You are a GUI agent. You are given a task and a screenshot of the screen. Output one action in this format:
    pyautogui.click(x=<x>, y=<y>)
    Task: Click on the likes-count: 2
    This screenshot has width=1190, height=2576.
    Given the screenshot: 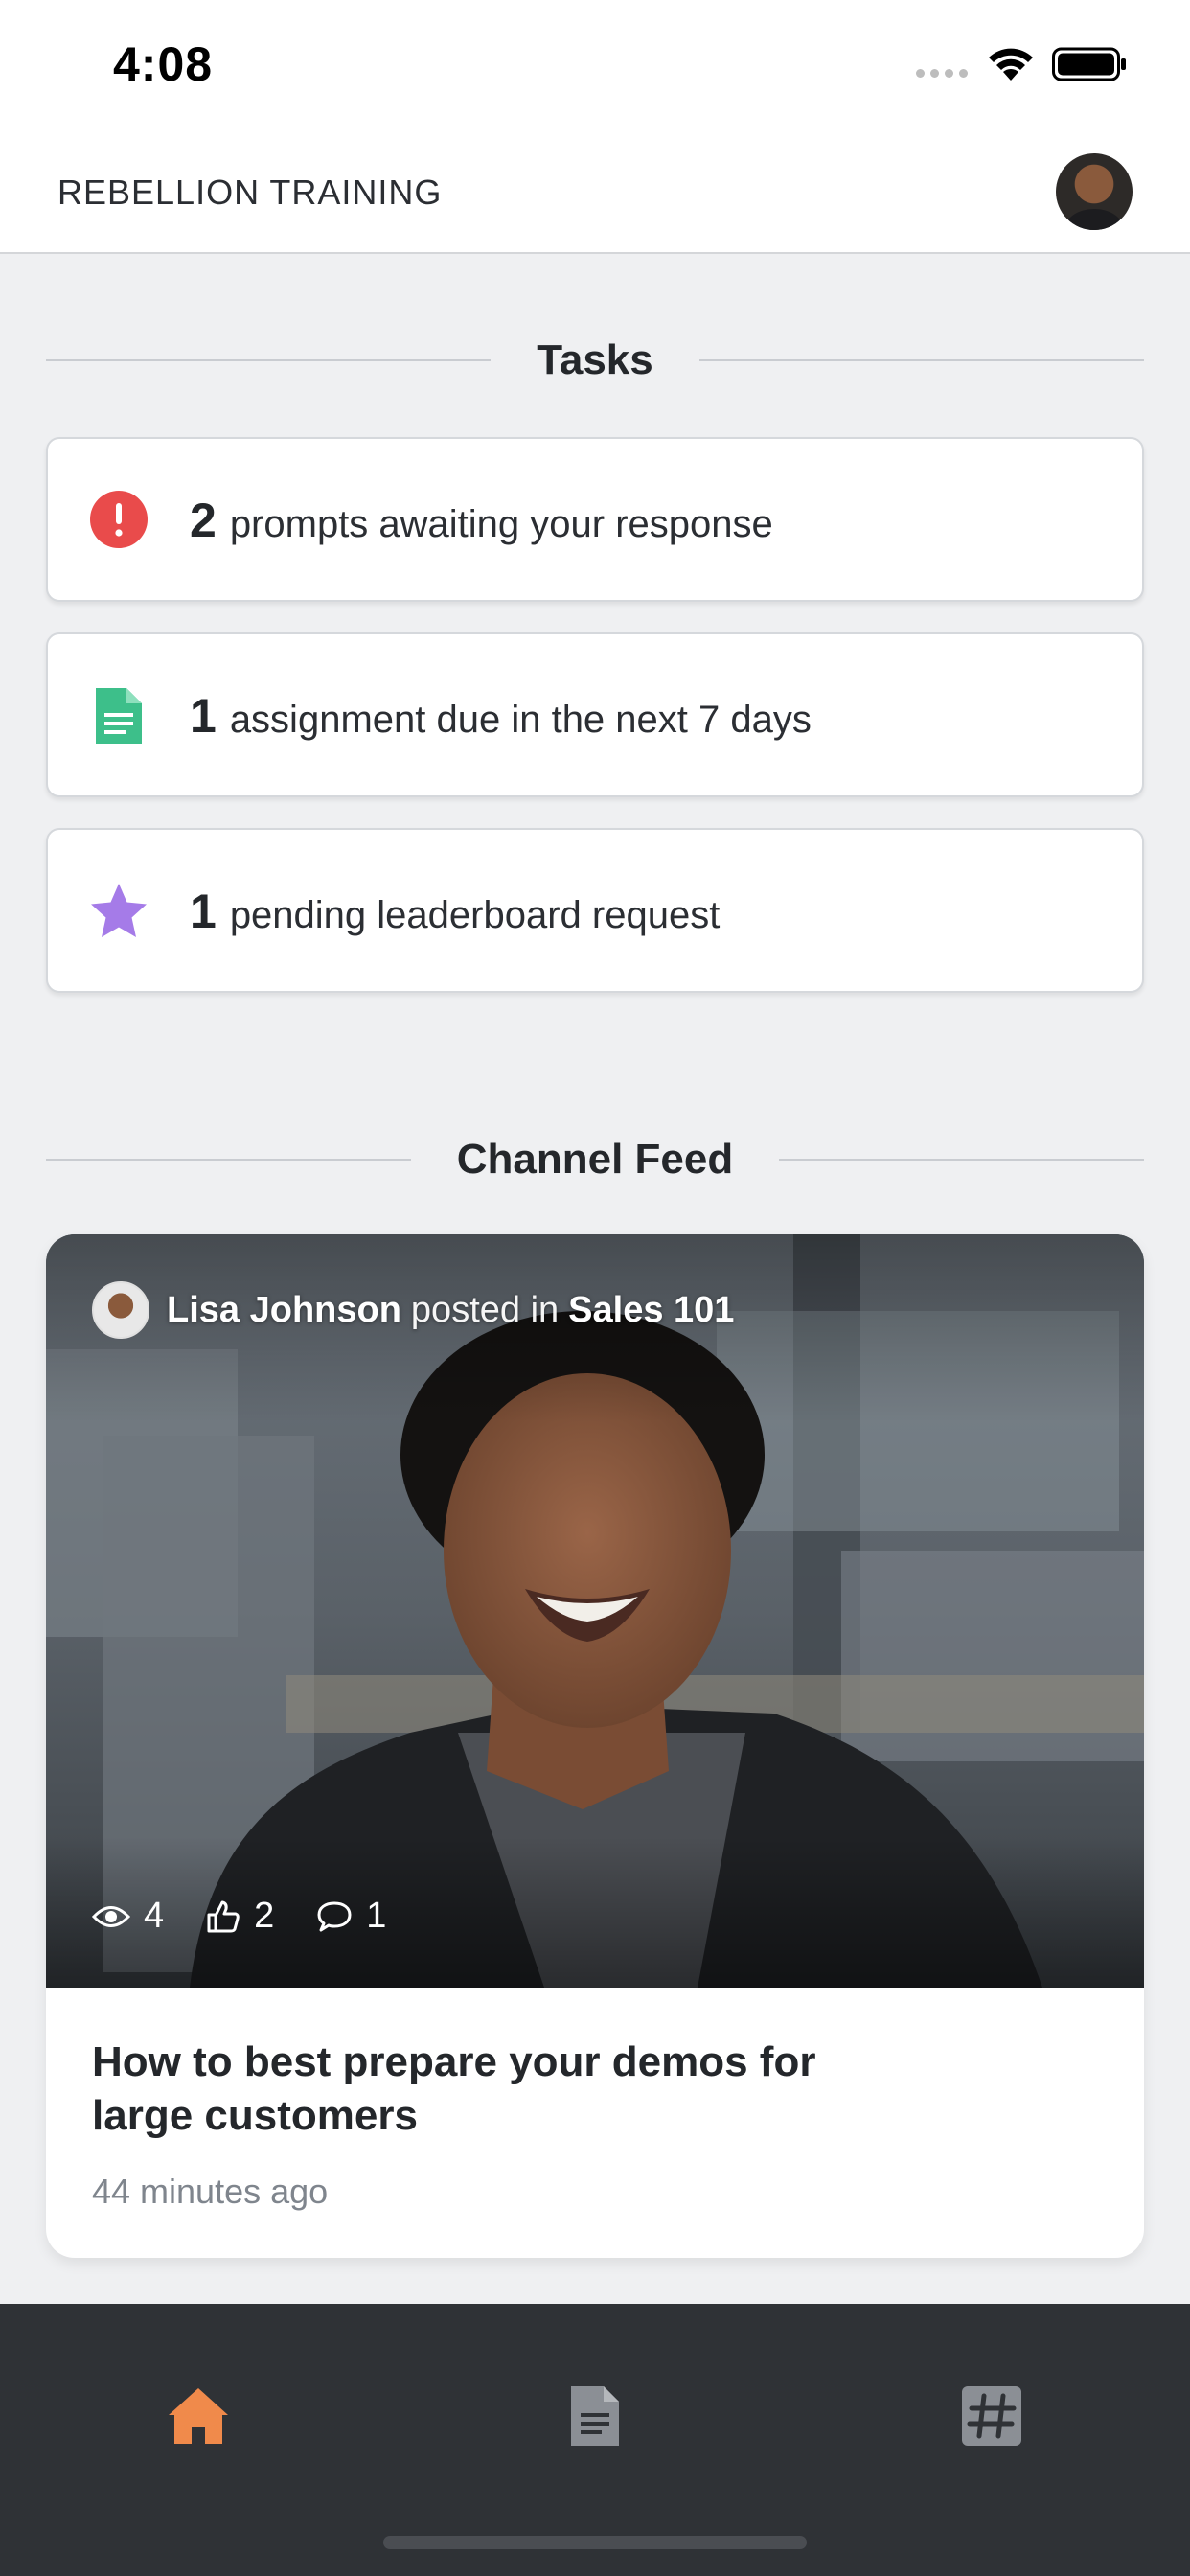 What is the action you would take?
    pyautogui.click(x=264, y=1916)
    